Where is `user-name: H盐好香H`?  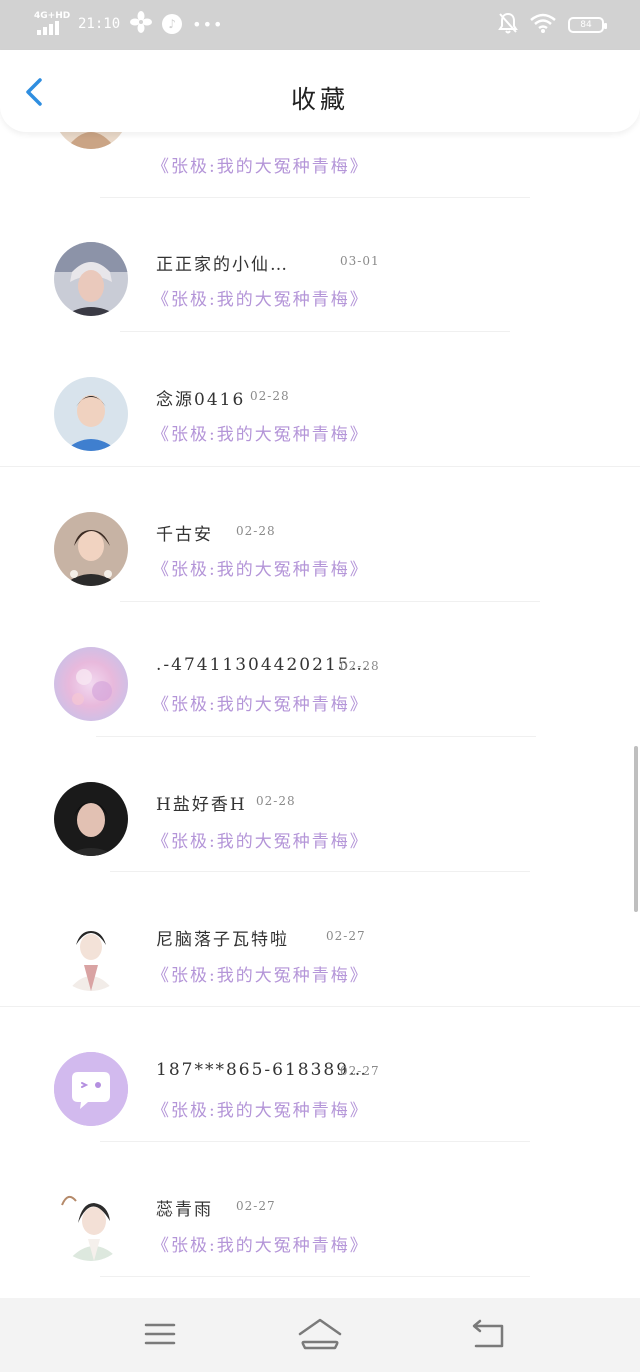
user-name: H盐好香H is located at coordinates (201, 805).